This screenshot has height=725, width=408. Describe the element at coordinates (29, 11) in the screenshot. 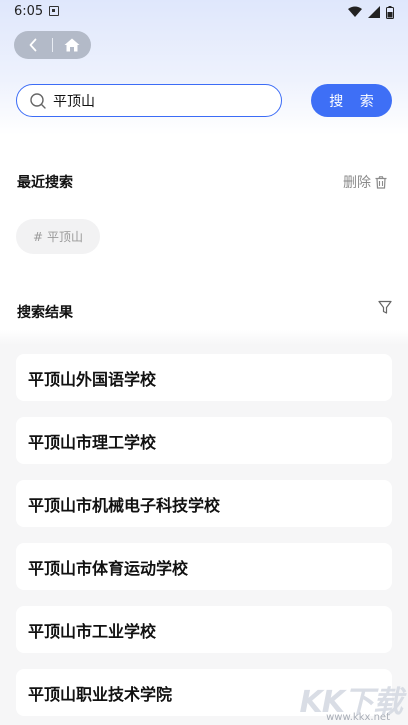

I see `status-time: 6:05` at that location.